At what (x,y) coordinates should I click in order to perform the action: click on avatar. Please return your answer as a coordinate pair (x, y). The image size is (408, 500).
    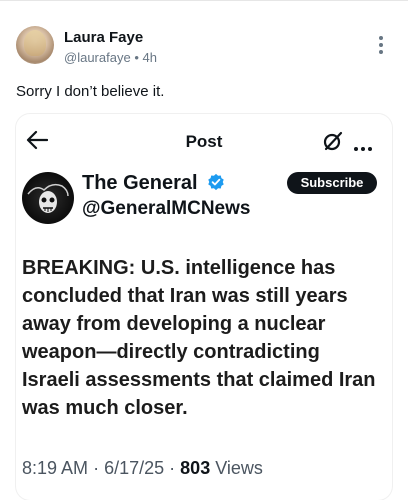
    Looking at the image, I should click on (35, 45).